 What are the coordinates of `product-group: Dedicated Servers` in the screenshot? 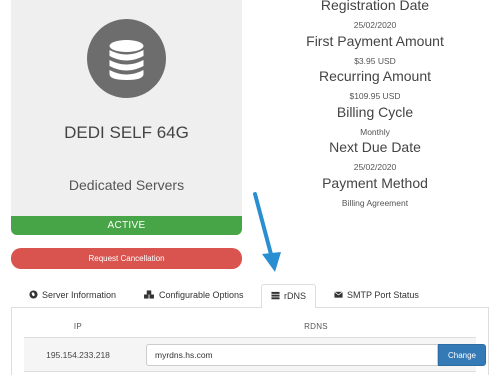 It's located at (126, 185).